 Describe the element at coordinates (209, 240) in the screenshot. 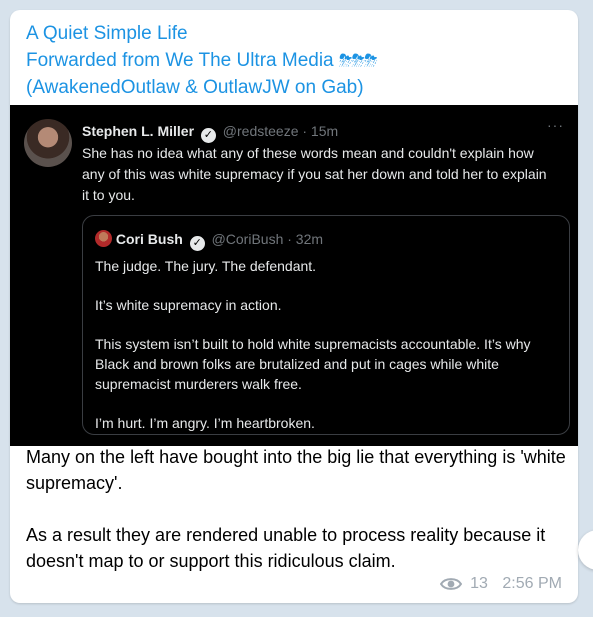

I see `quoted-tweet-author-line: Cori Bush ✓ @CoriBush · 32m` at that location.